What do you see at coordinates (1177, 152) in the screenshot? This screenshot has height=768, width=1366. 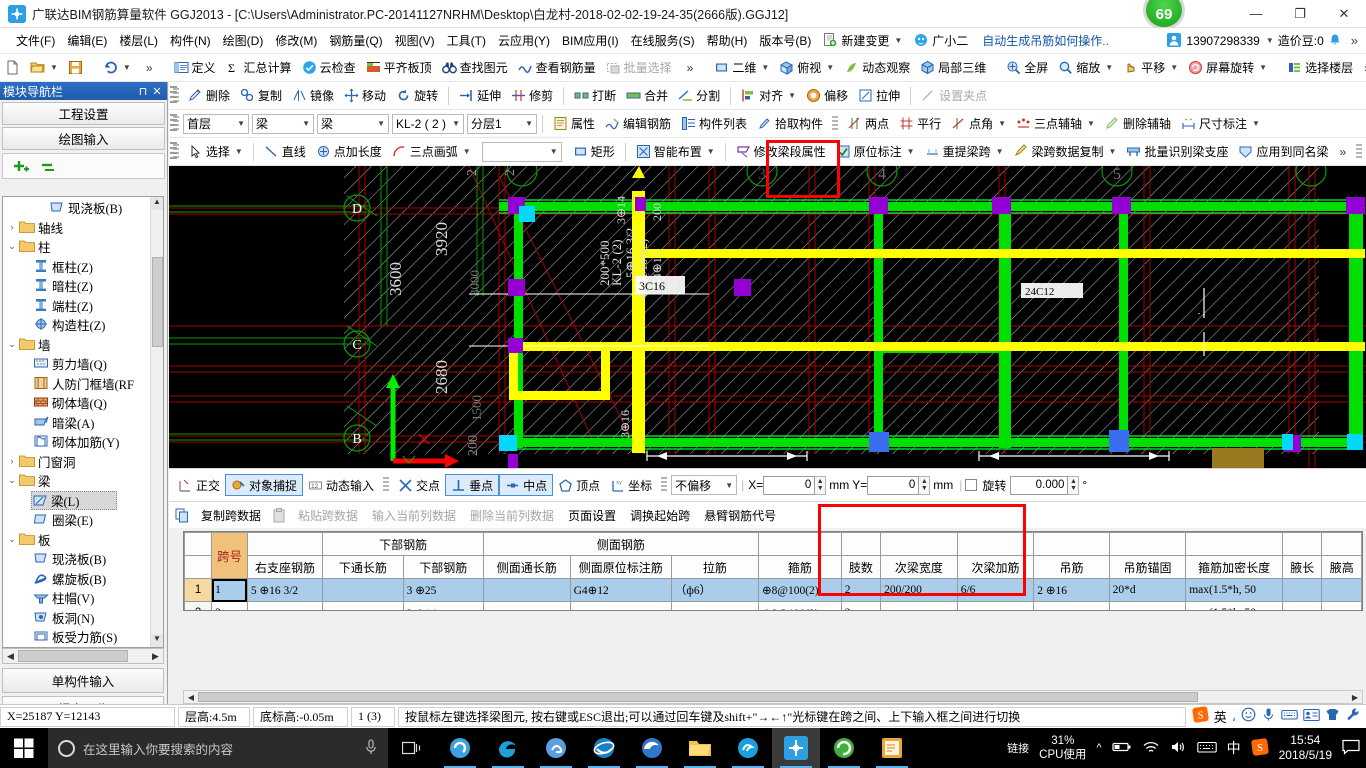 I see `batch-identify-support-button: 批量识别梁支座` at bounding box center [1177, 152].